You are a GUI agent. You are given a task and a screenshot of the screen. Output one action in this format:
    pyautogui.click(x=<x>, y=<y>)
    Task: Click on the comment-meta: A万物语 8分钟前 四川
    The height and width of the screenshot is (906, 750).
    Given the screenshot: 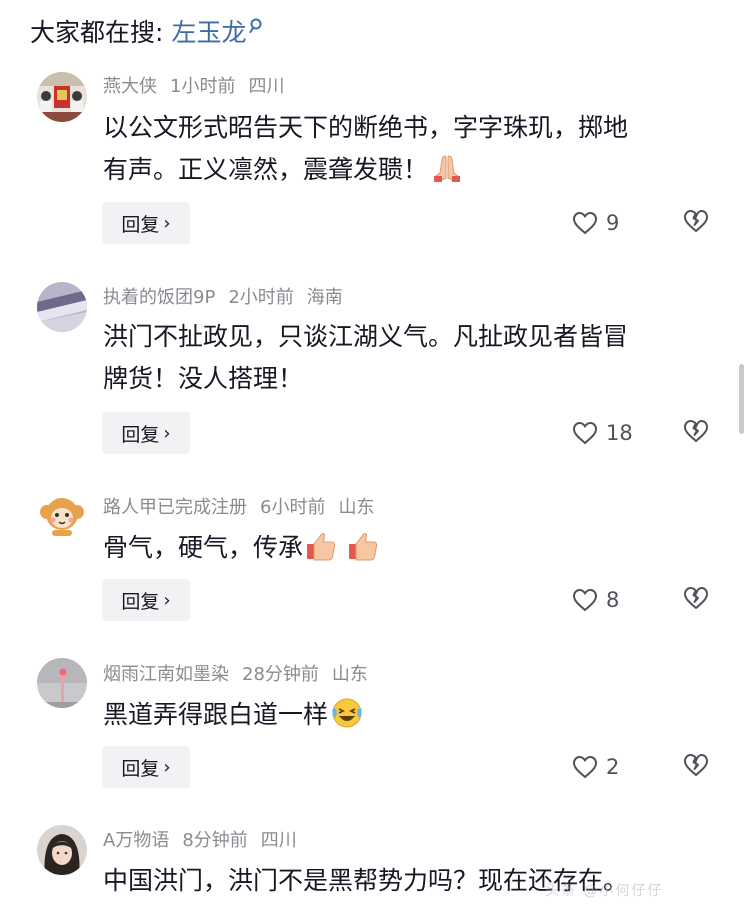 What is the action you would take?
    pyautogui.click(x=206, y=839)
    